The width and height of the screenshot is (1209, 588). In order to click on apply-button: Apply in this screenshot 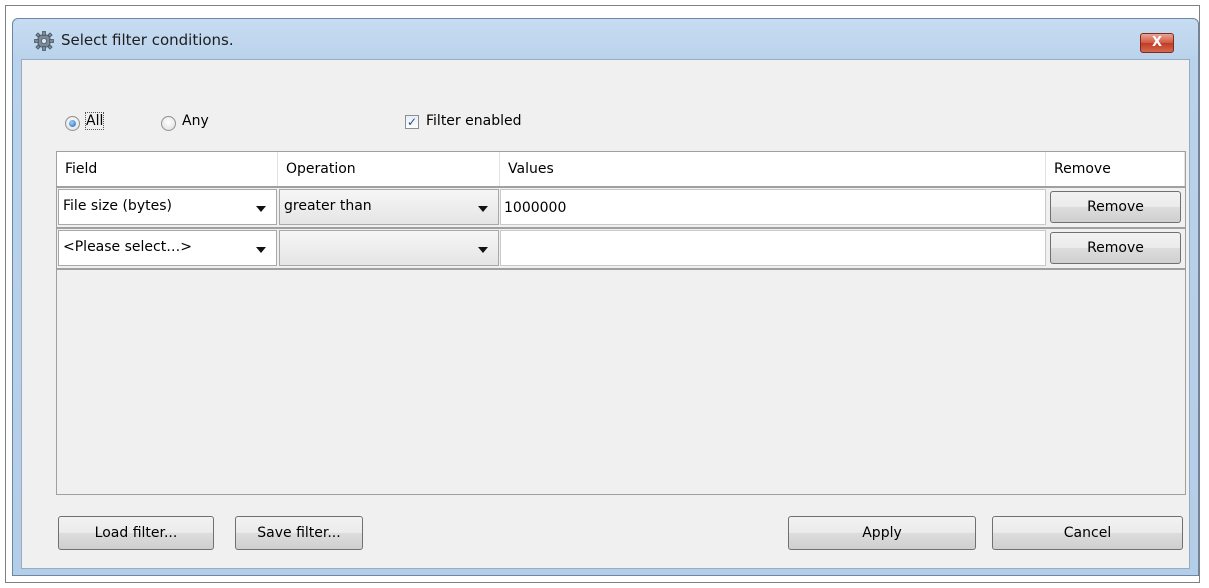, I will do `click(882, 533)`.